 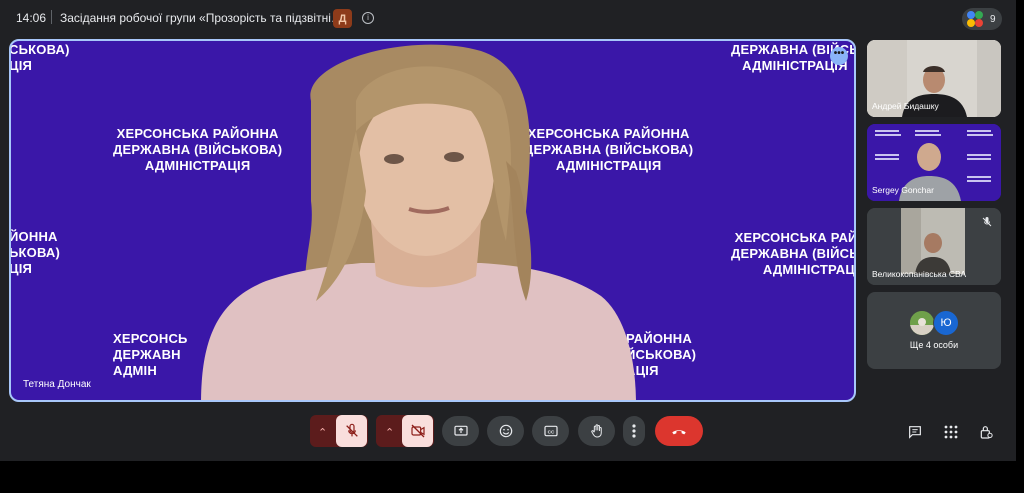 I want to click on captions-button: CC, so click(x=550, y=431).